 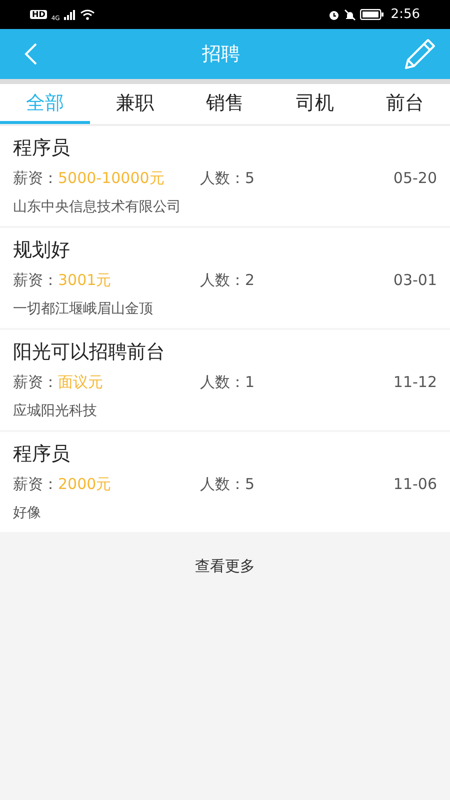 What do you see at coordinates (228, 382) in the screenshot?
I see `headcount: 人数：1` at bounding box center [228, 382].